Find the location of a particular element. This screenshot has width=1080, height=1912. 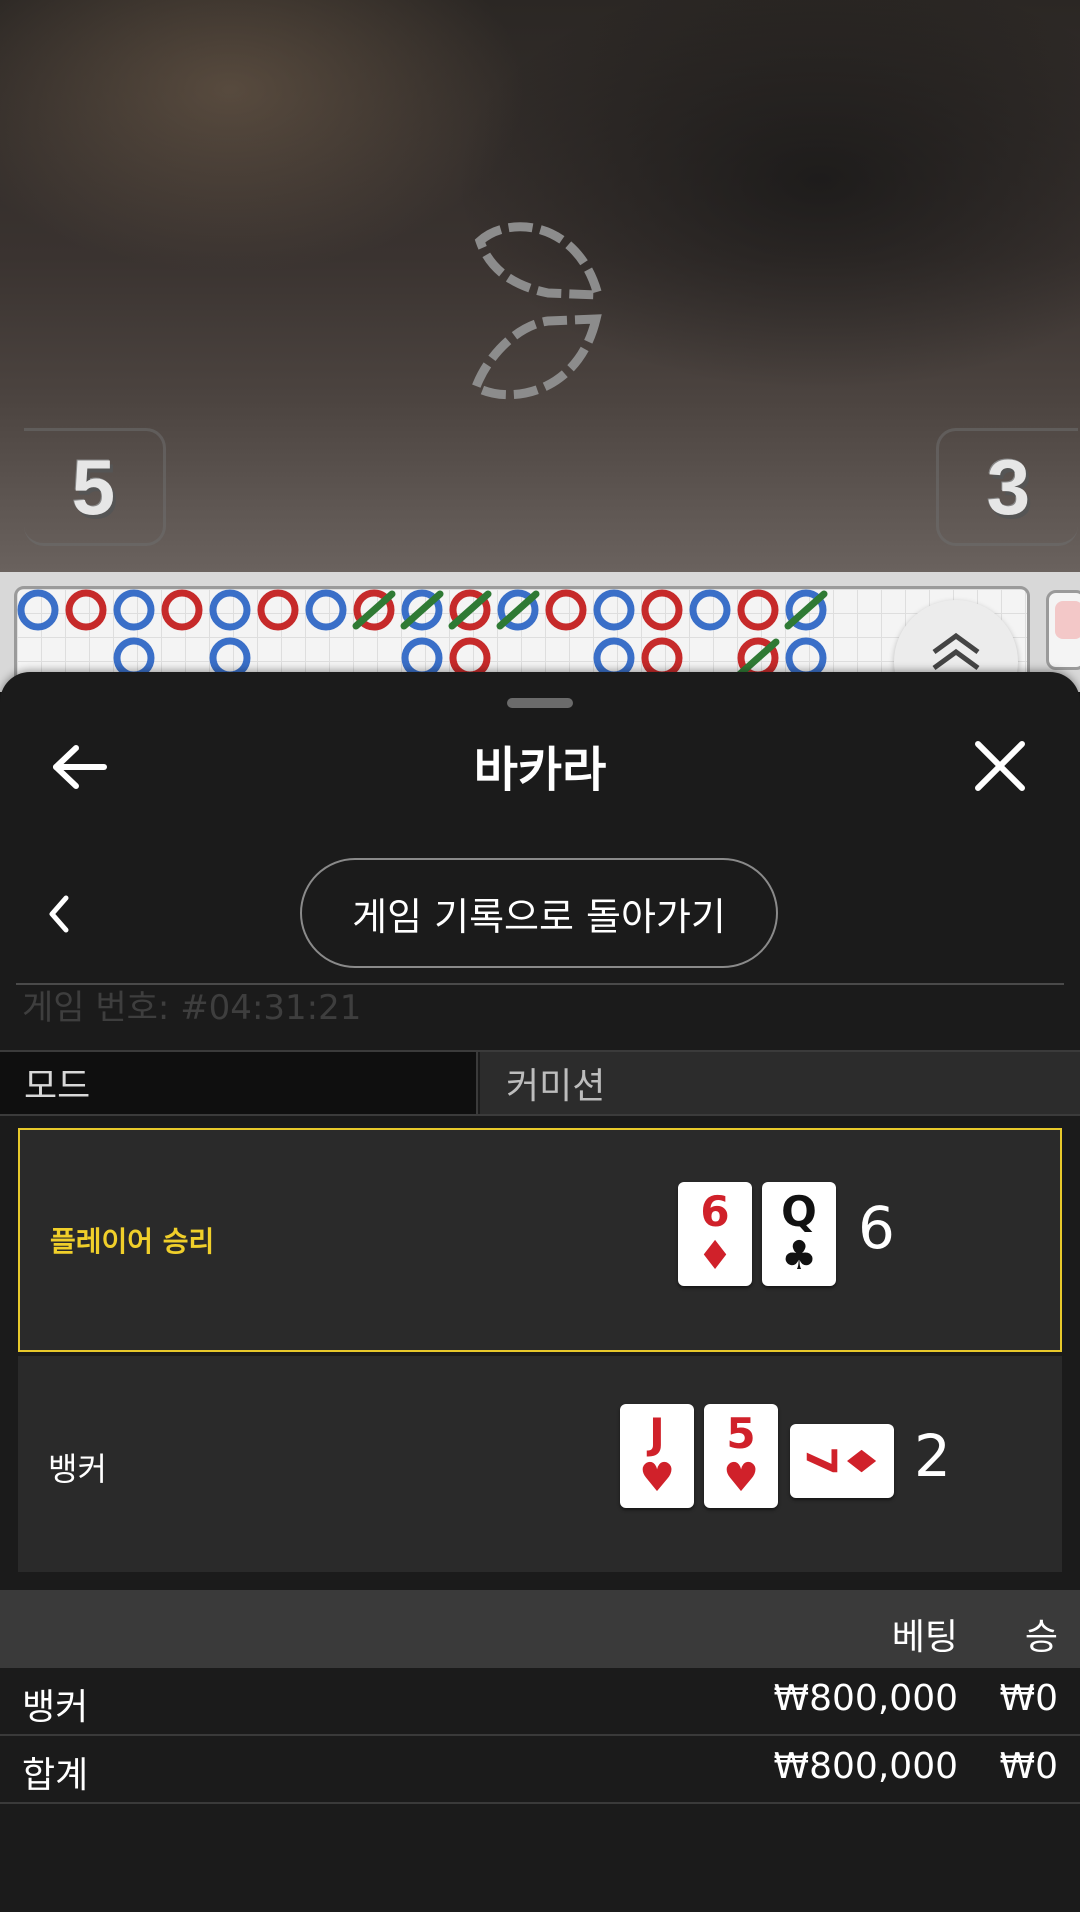

playing-card: J ♥ is located at coordinates (657, 1456).